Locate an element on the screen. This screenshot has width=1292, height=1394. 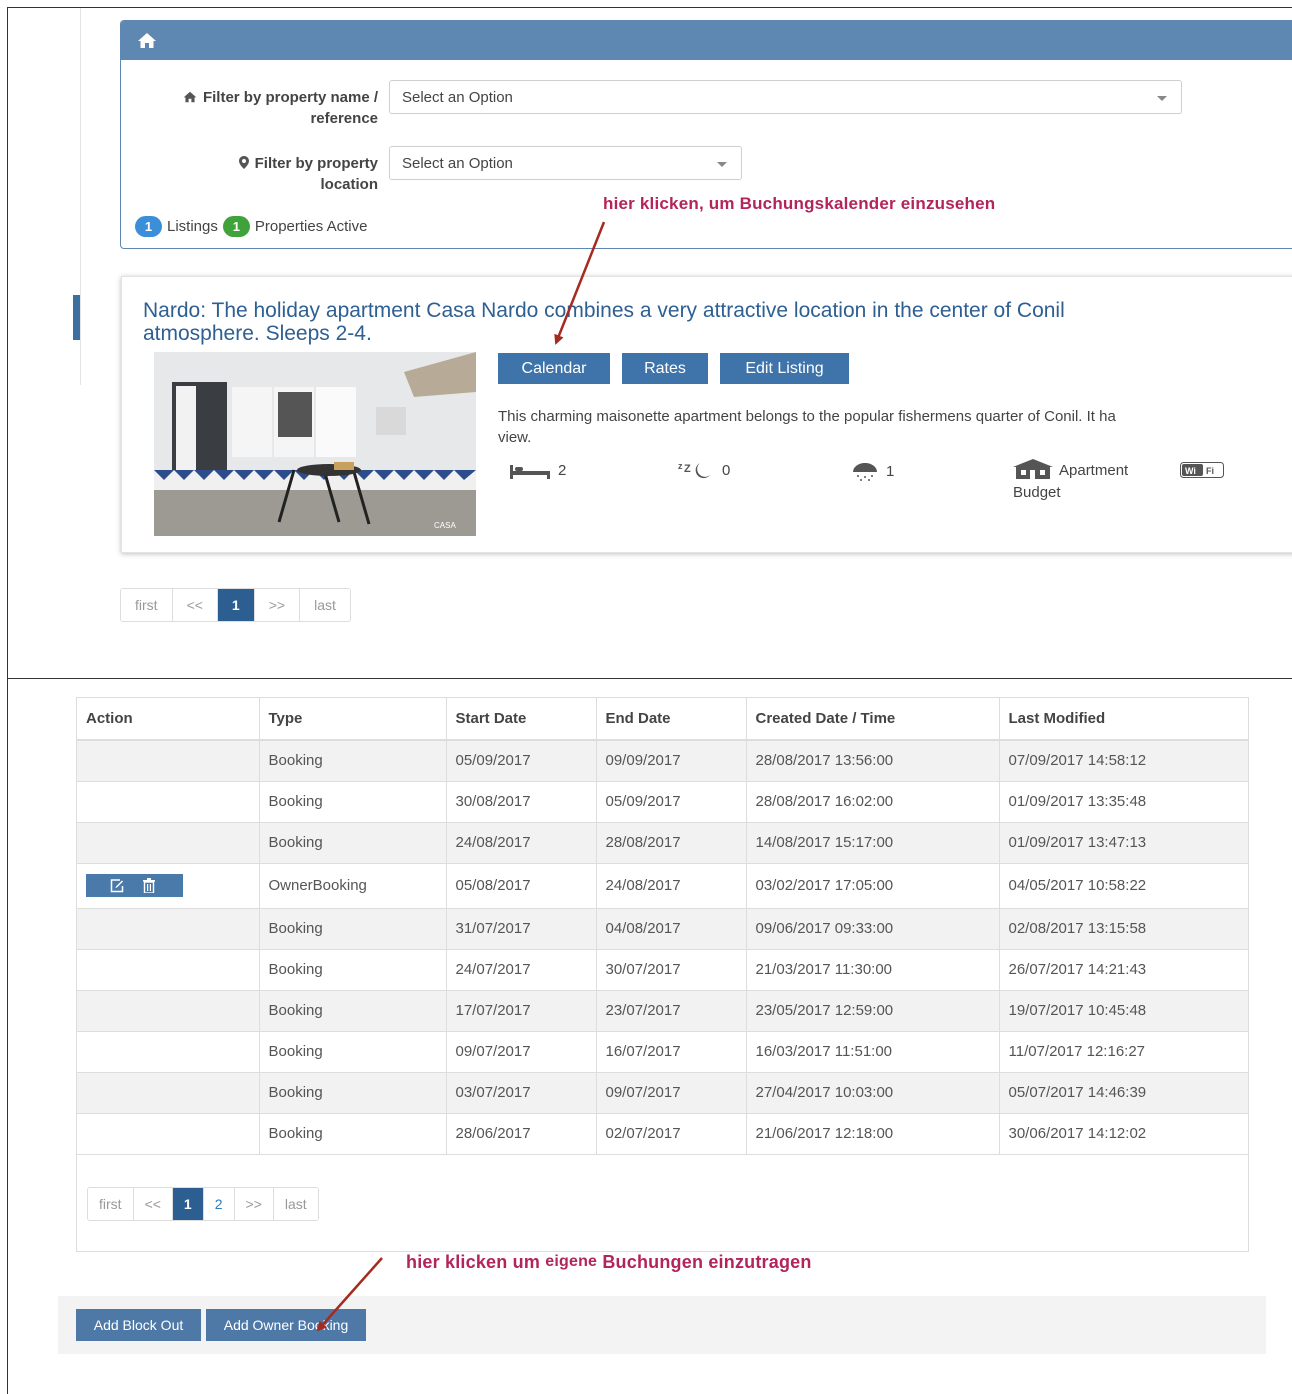
header-modified: Last Modified is located at coordinates (1123, 719).